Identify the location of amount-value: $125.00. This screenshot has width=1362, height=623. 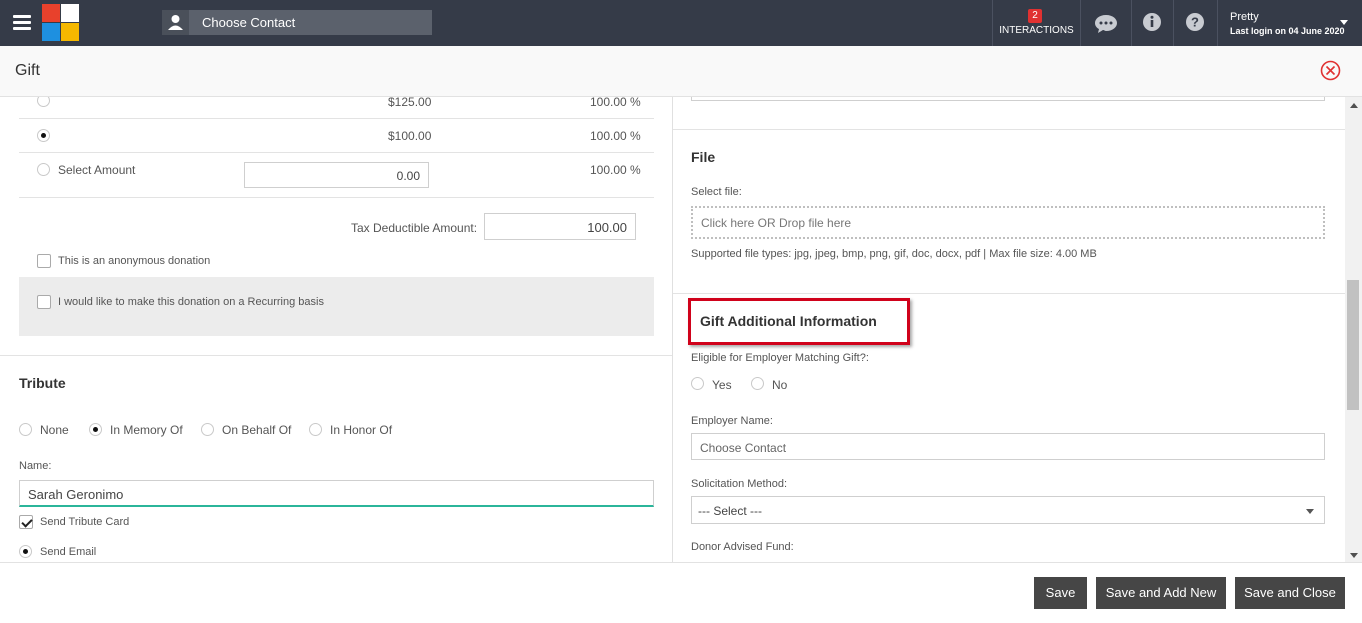
(410, 103).